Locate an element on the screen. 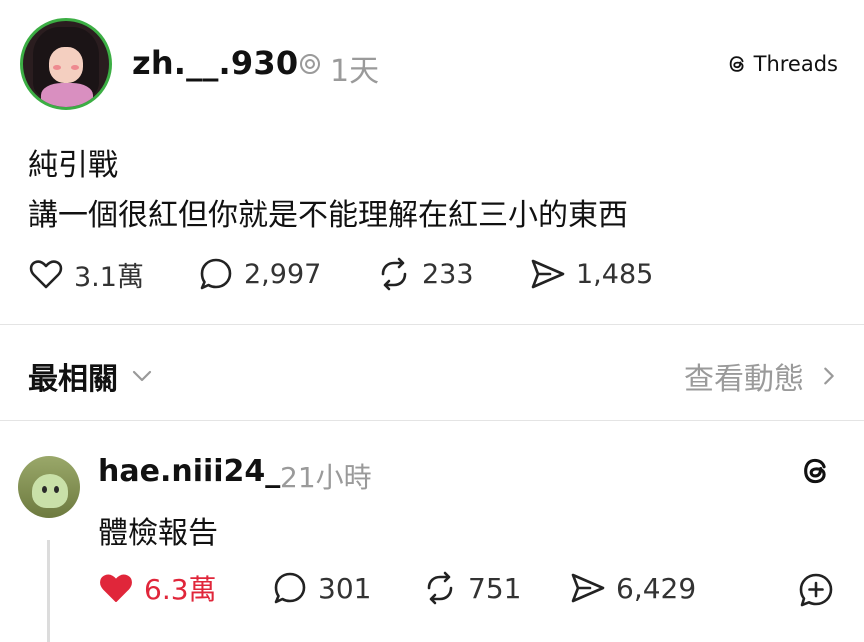  reply-reply-button: 301 is located at coordinates (320, 588).